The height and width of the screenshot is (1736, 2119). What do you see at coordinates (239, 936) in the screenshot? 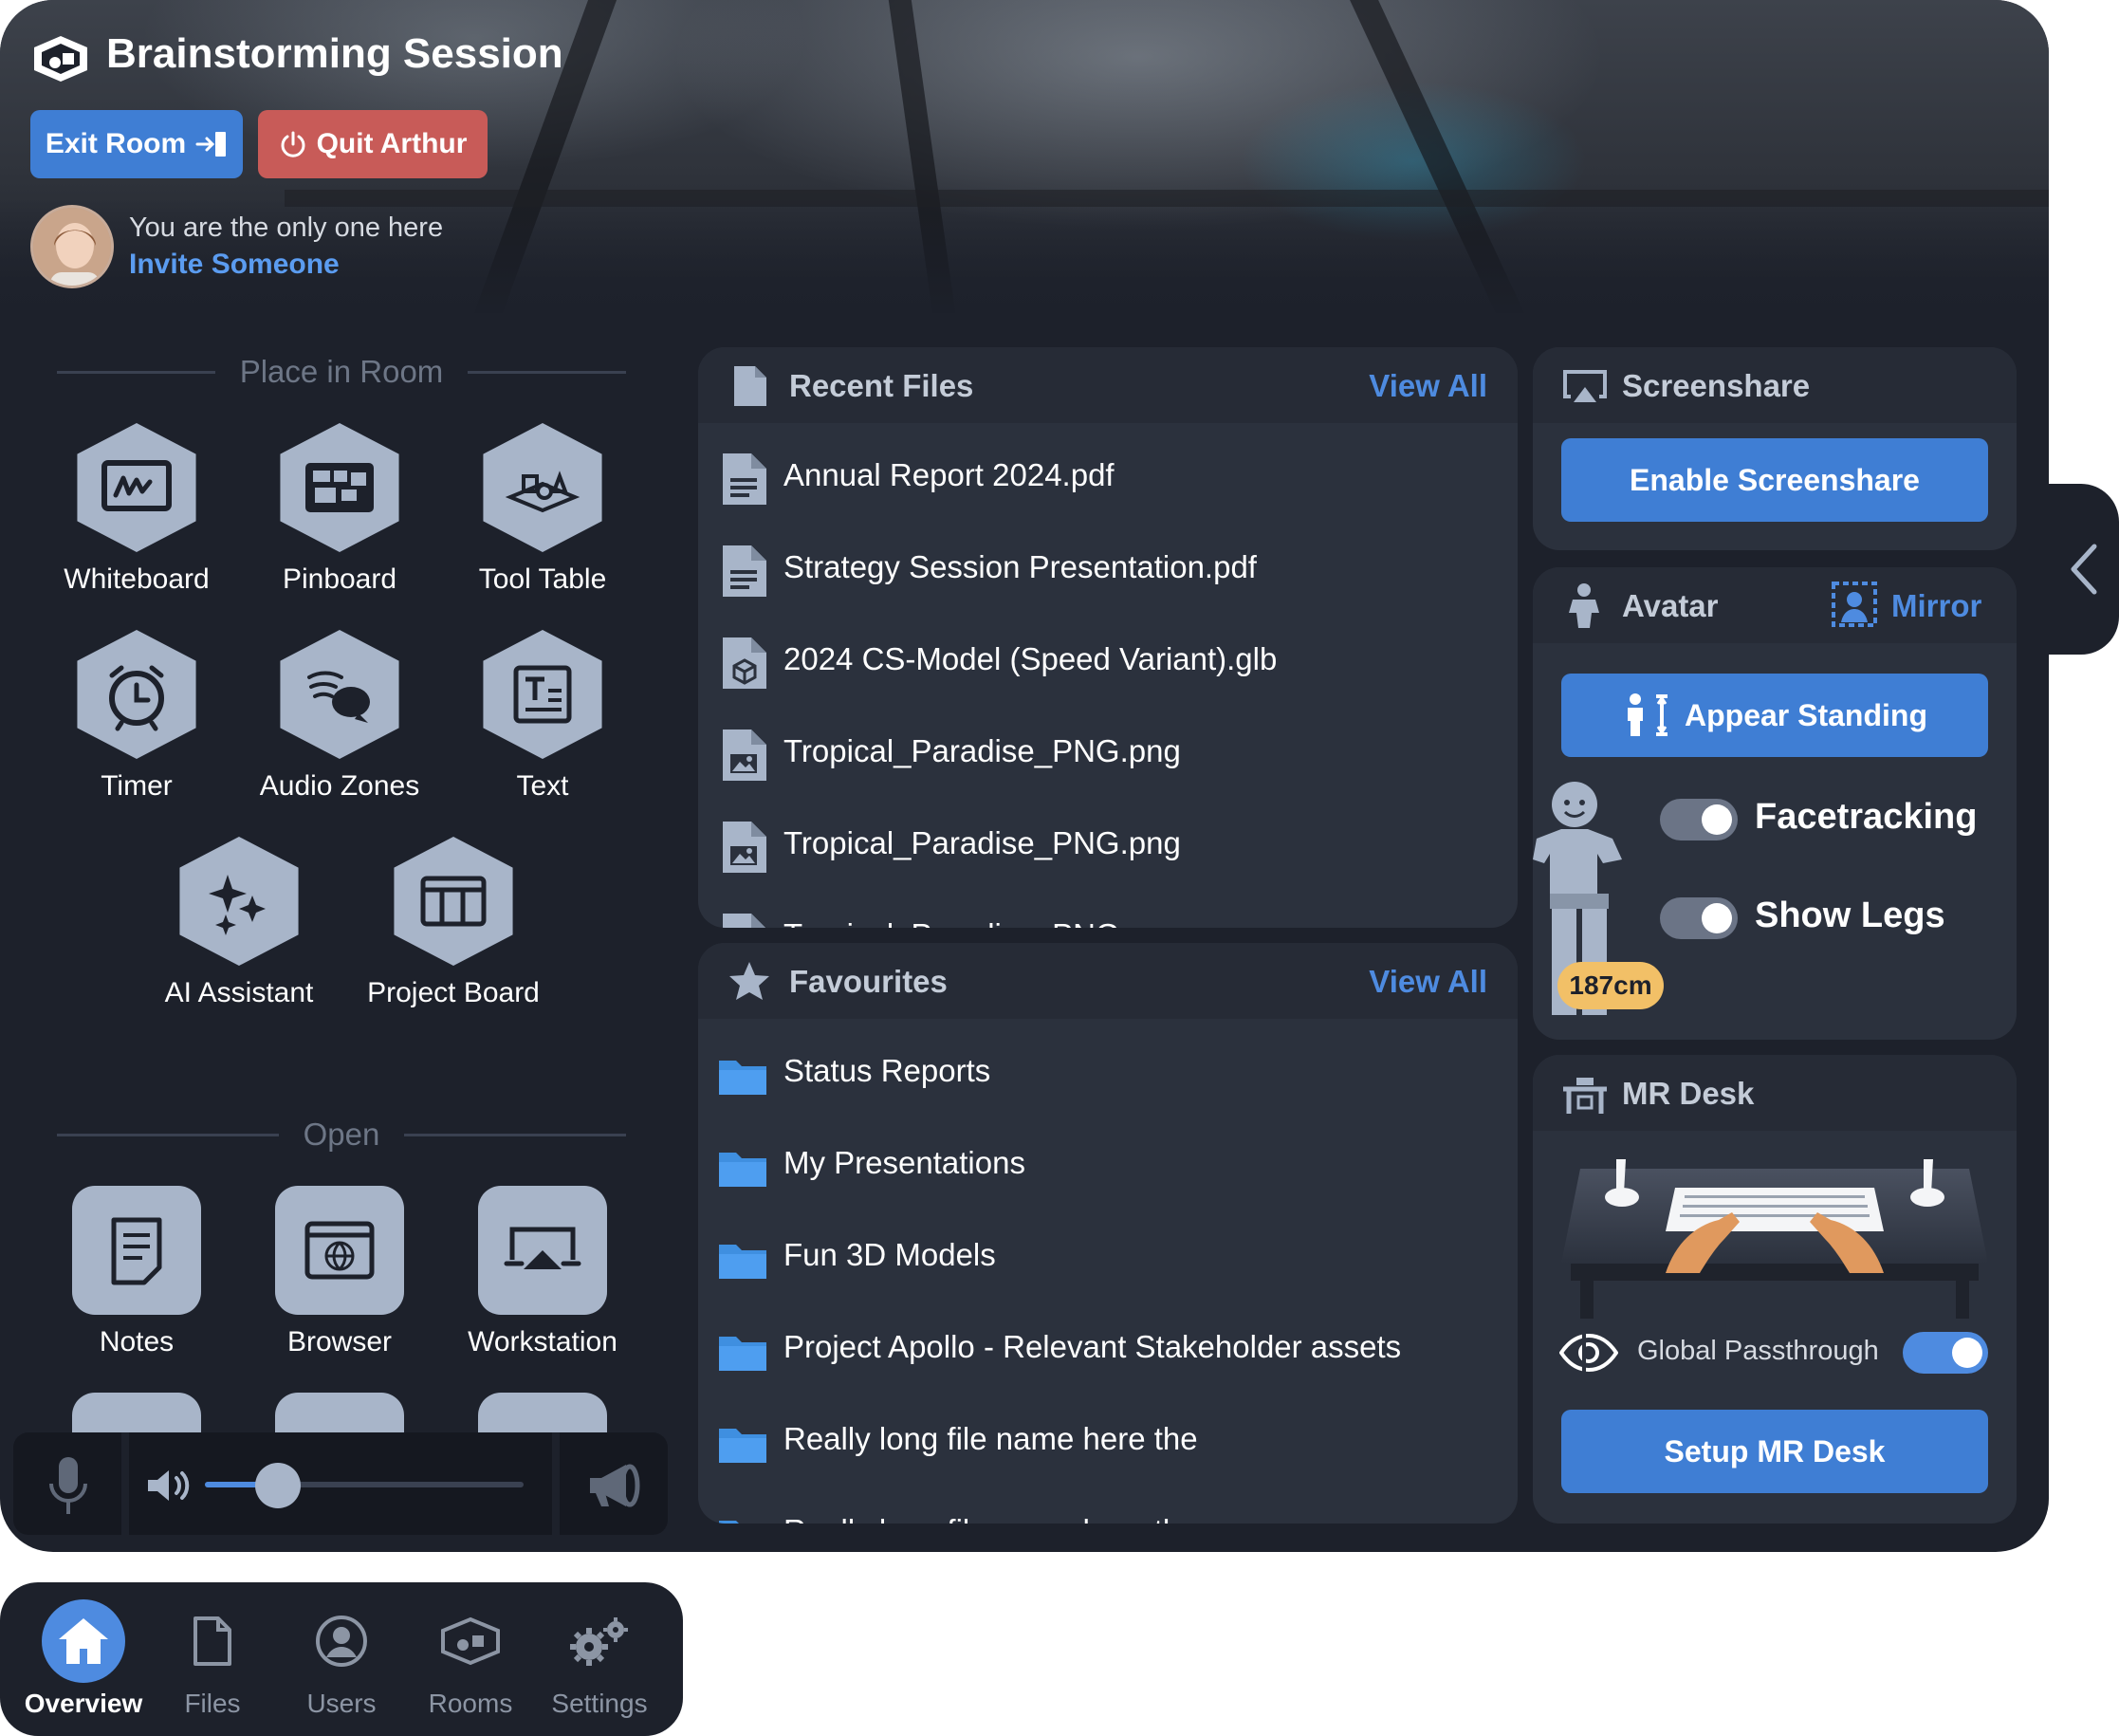
I see `tool-ai-assistant: AI Assistant` at bounding box center [239, 936].